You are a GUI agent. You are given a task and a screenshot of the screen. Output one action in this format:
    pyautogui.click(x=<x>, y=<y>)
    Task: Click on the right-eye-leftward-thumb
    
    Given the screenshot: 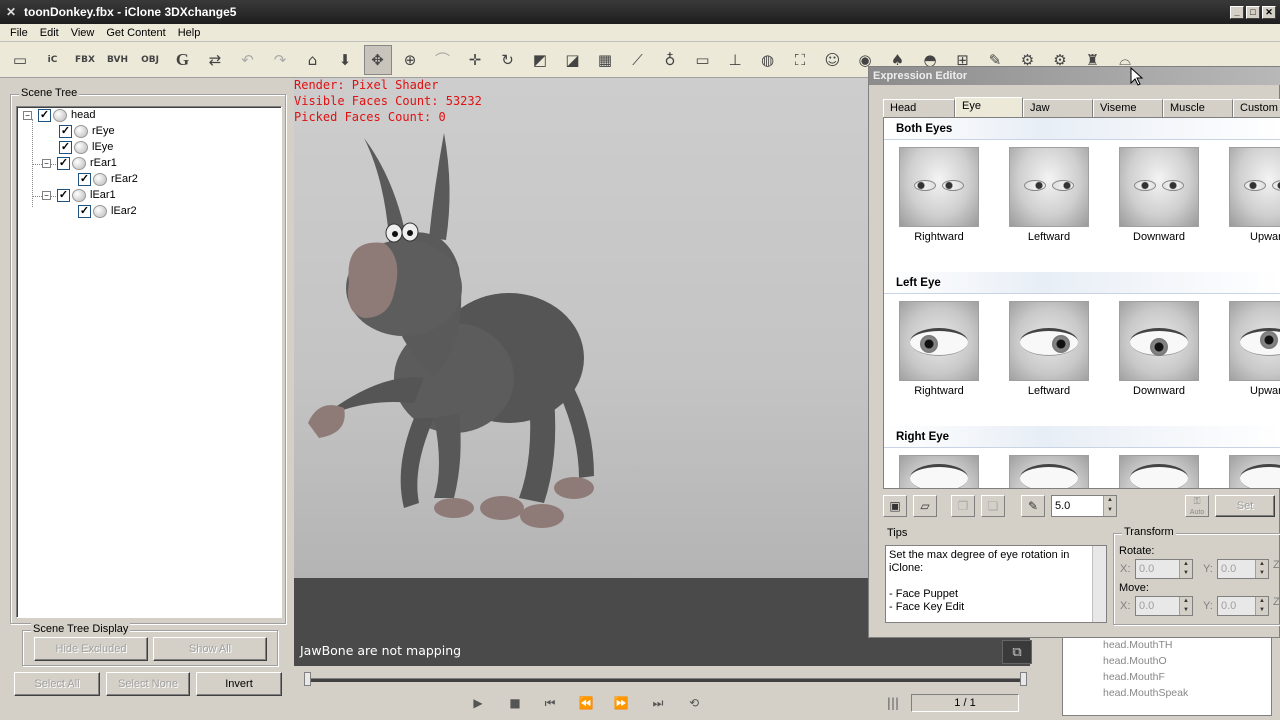 What is the action you would take?
    pyautogui.click(x=1049, y=471)
    